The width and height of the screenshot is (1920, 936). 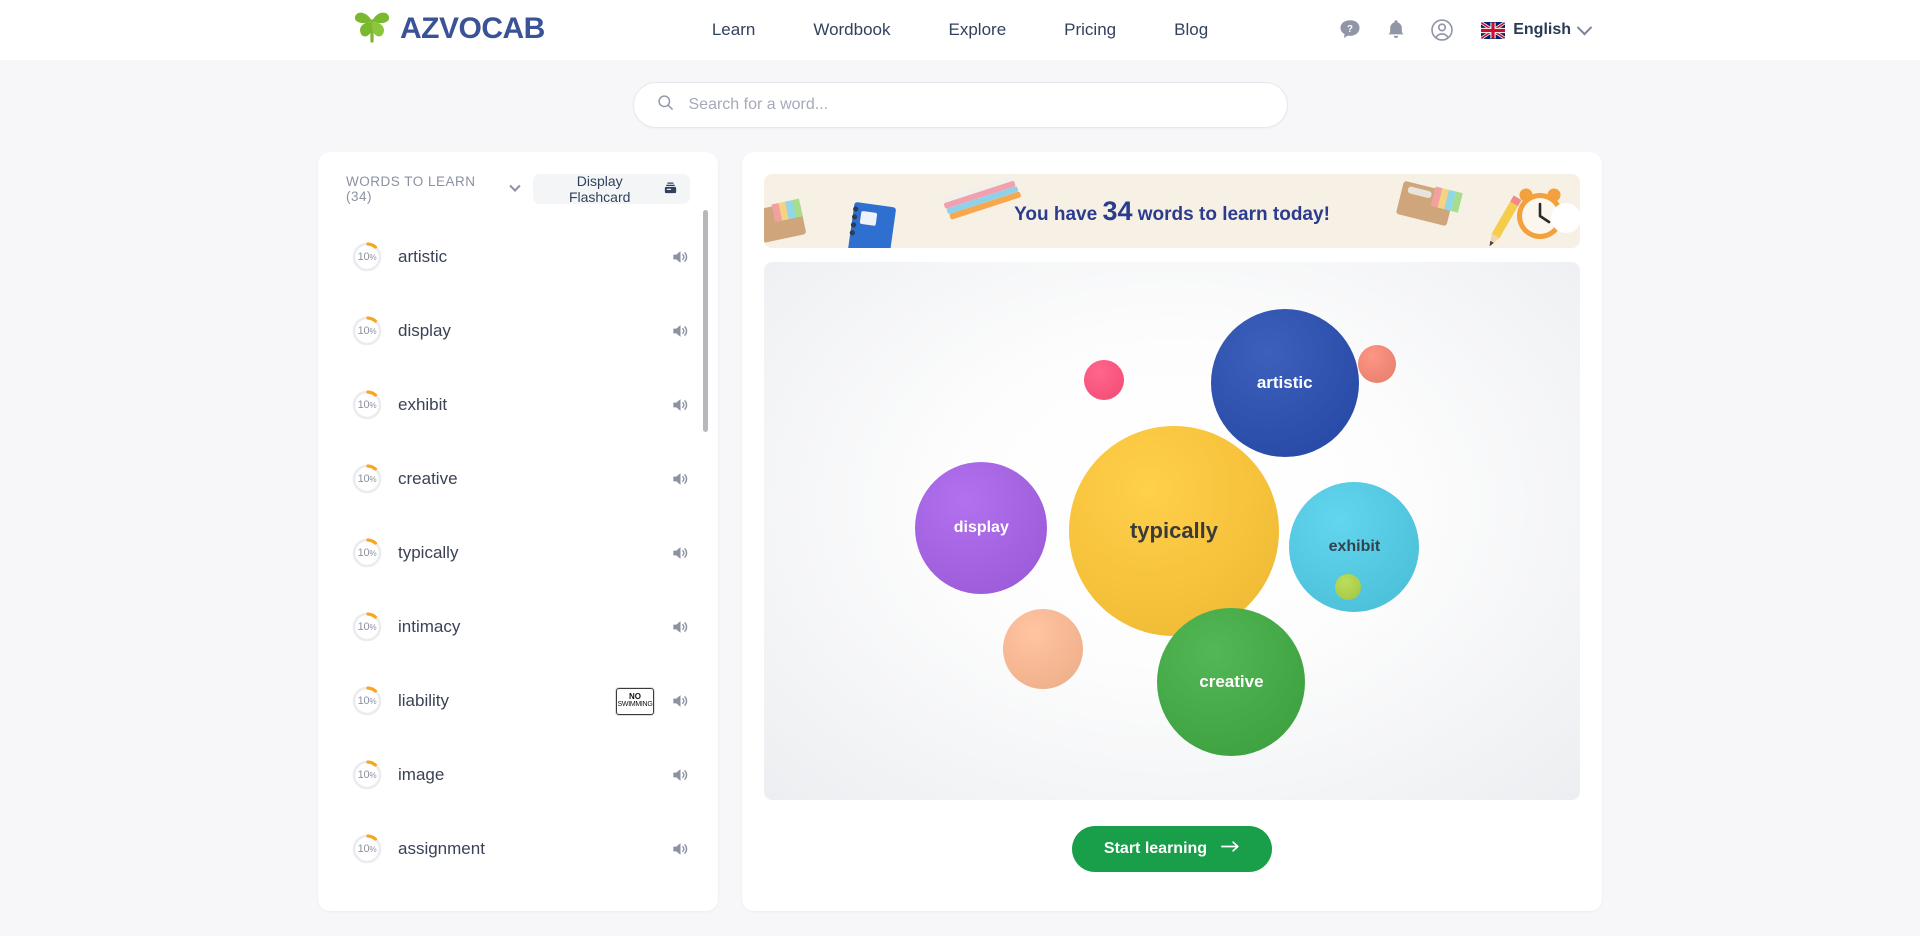 I want to click on word-image-thumbnail: NO SWIMMING, so click(x=635, y=701).